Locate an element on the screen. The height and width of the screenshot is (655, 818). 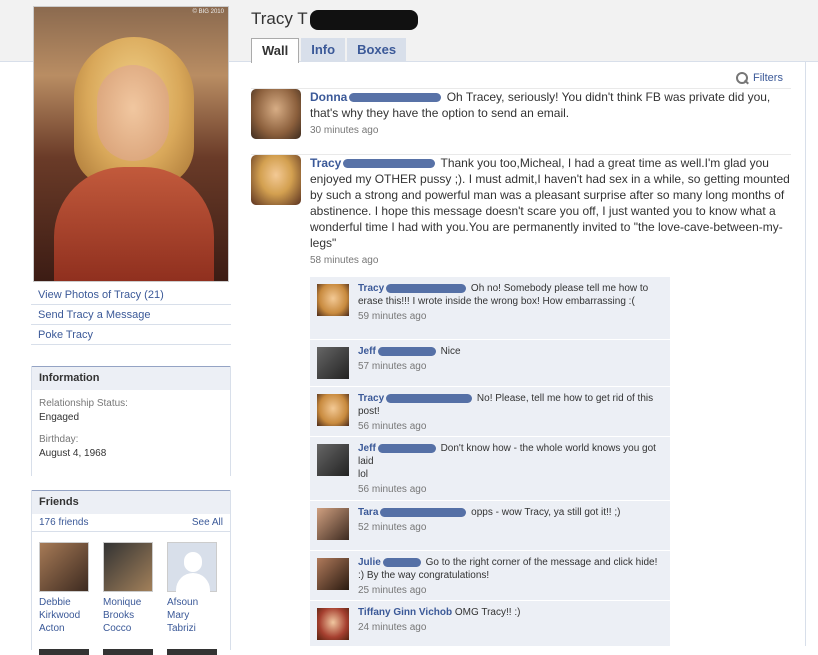
friend-name: Afsoun Mary Tabrizi is located at coordinates (192, 615).